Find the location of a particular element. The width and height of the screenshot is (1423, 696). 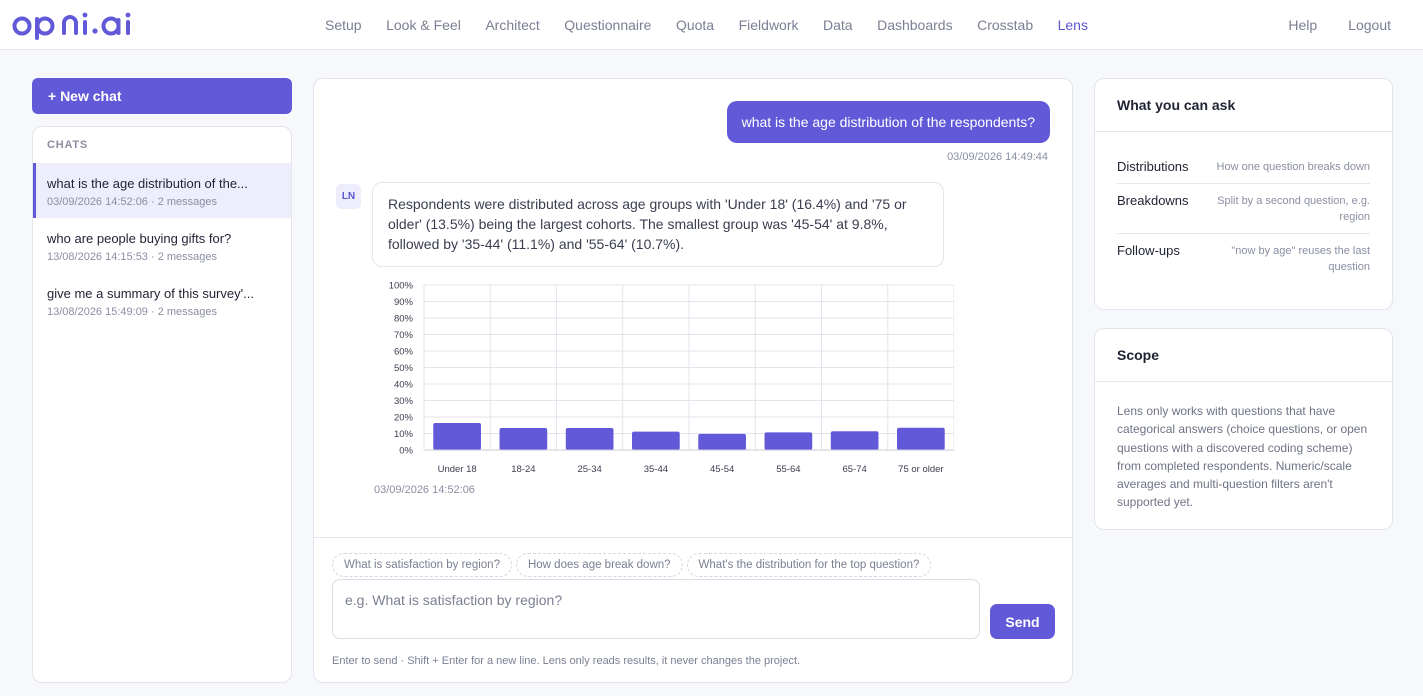

nav-setup: Setup is located at coordinates (343, 25).